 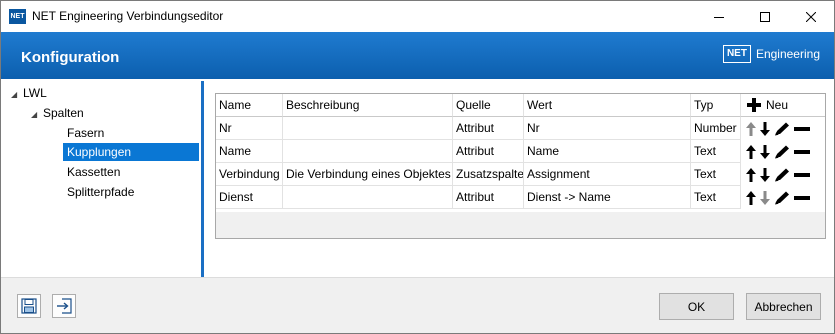 I want to click on tree-item-splitterpfade: Splitterpfade, so click(x=100, y=192).